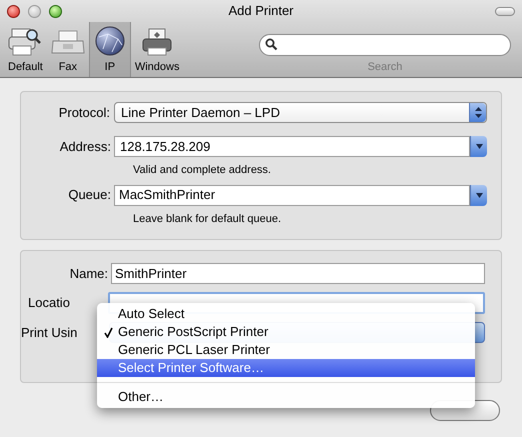  I want to click on field-label: Locatio, so click(49, 303).